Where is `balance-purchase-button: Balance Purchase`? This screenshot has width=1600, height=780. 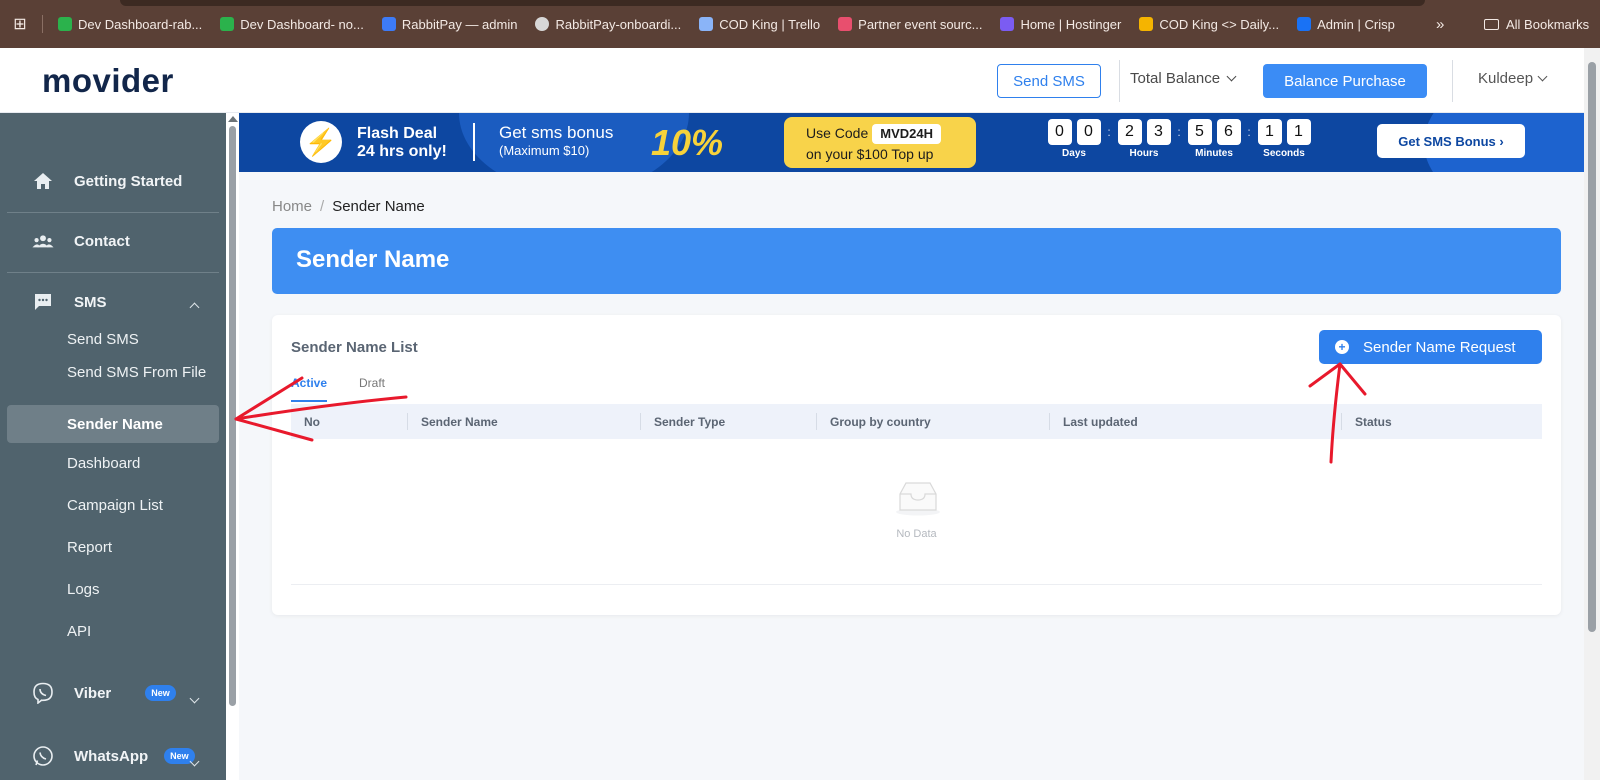
balance-purchase-button: Balance Purchase is located at coordinates (1345, 81).